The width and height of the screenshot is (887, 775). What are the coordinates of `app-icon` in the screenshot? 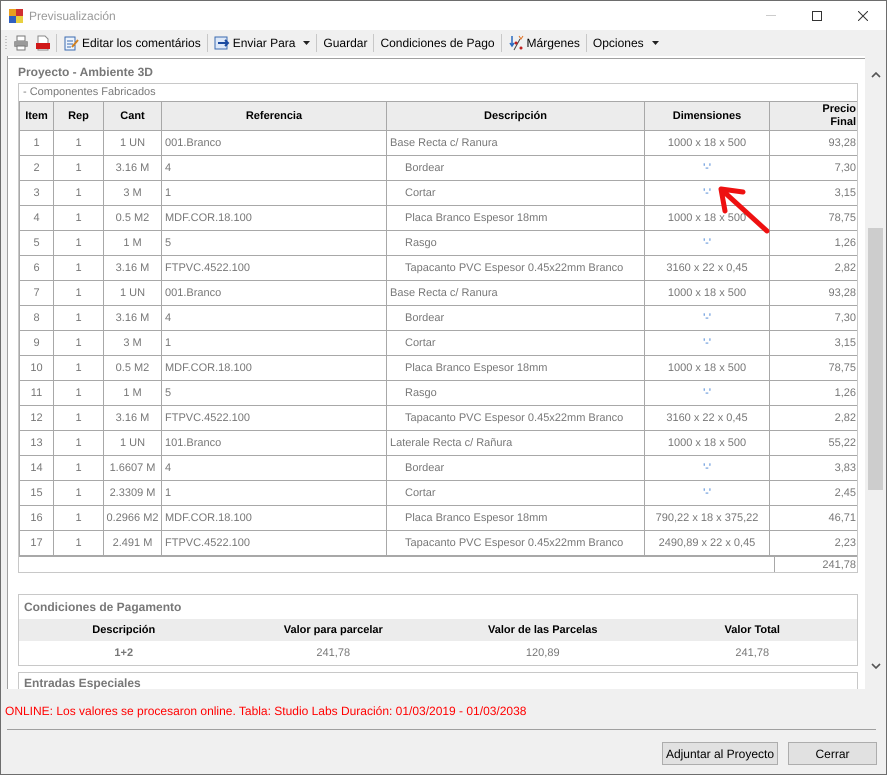 It's located at (16, 15).